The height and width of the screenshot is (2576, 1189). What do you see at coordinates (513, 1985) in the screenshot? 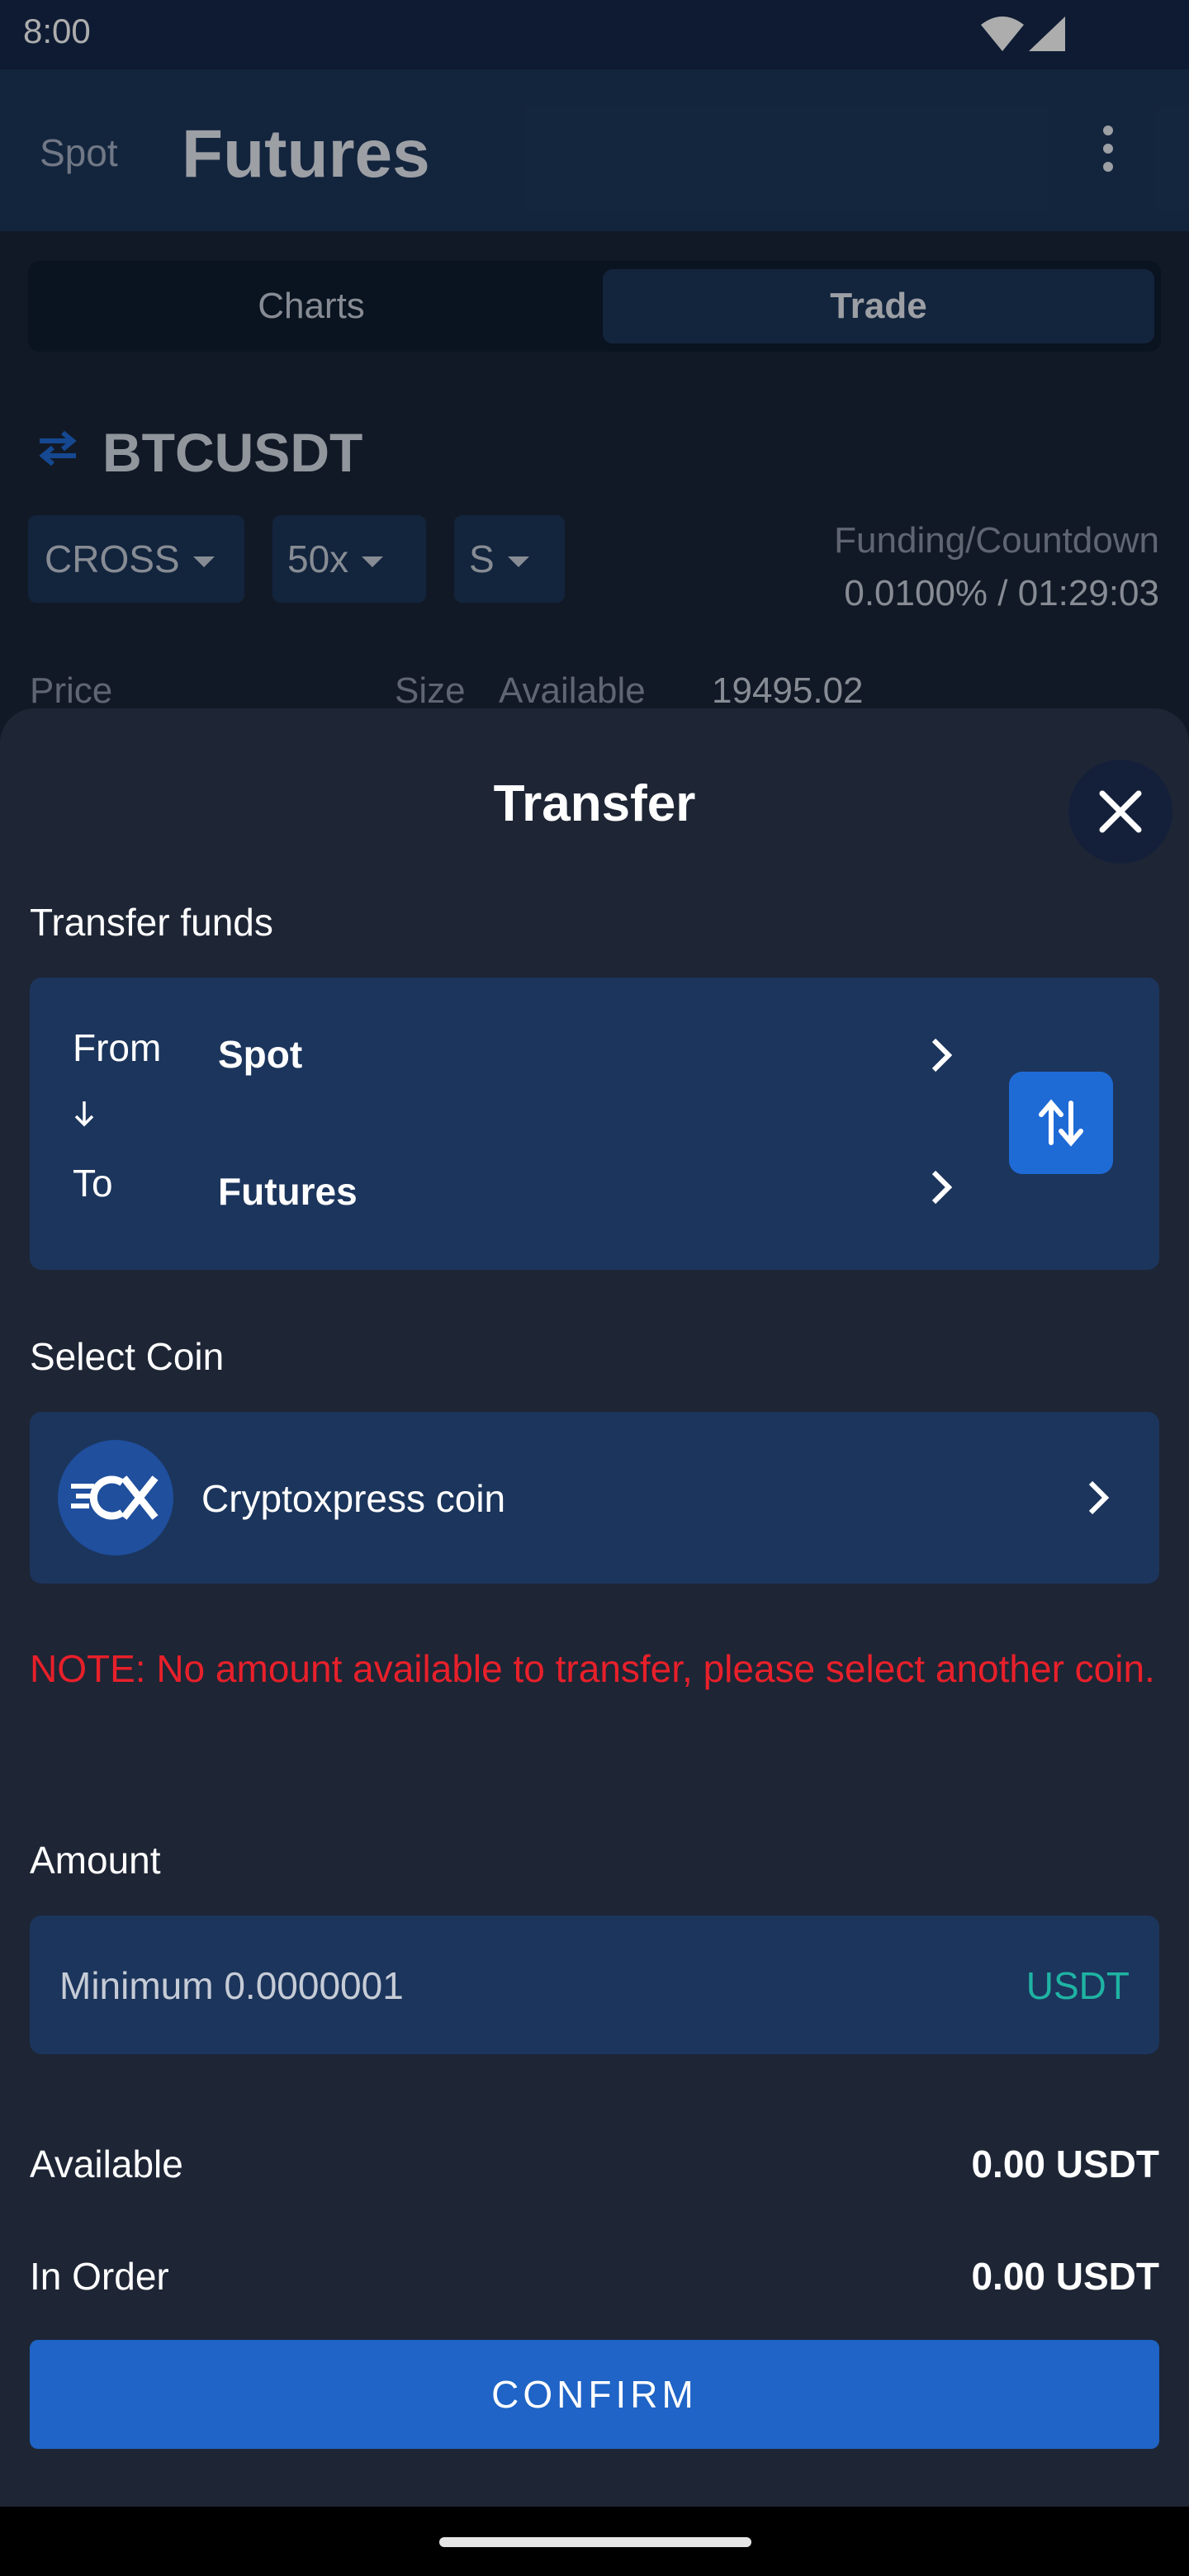
I see `amount-input` at bounding box center [513, 1985].